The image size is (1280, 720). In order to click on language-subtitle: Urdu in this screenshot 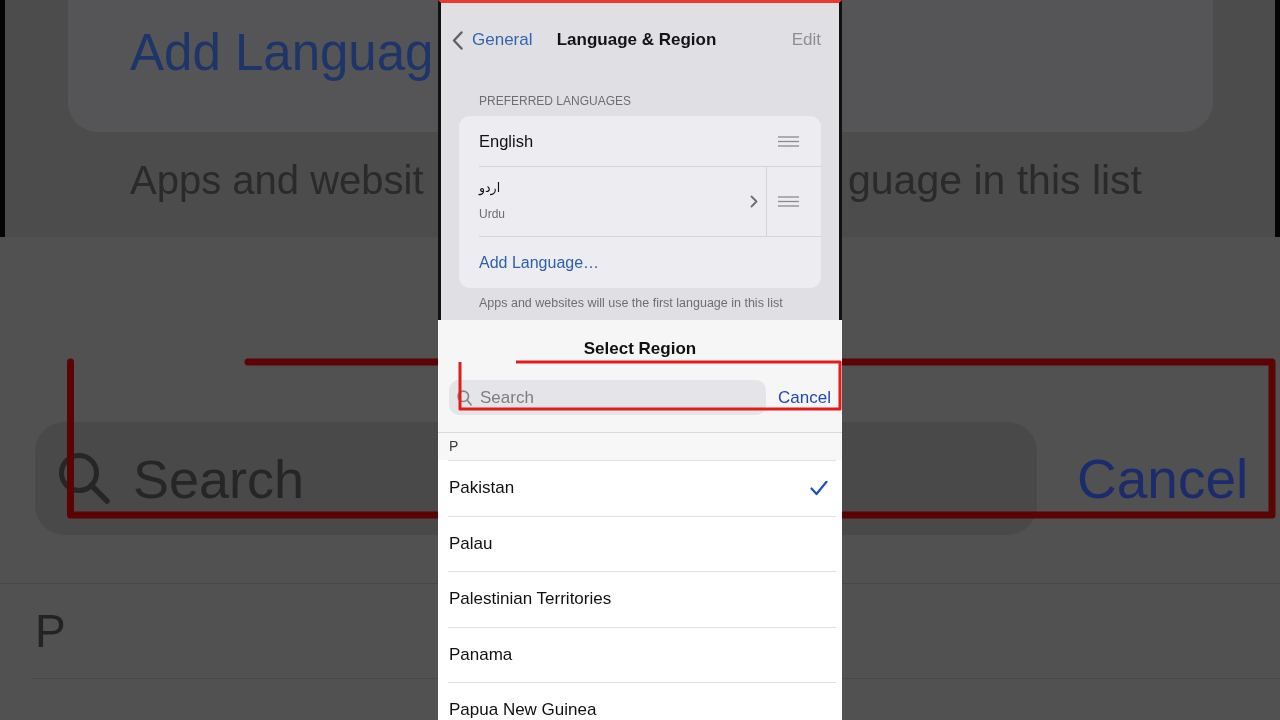, I will do `click(492, 213)`.